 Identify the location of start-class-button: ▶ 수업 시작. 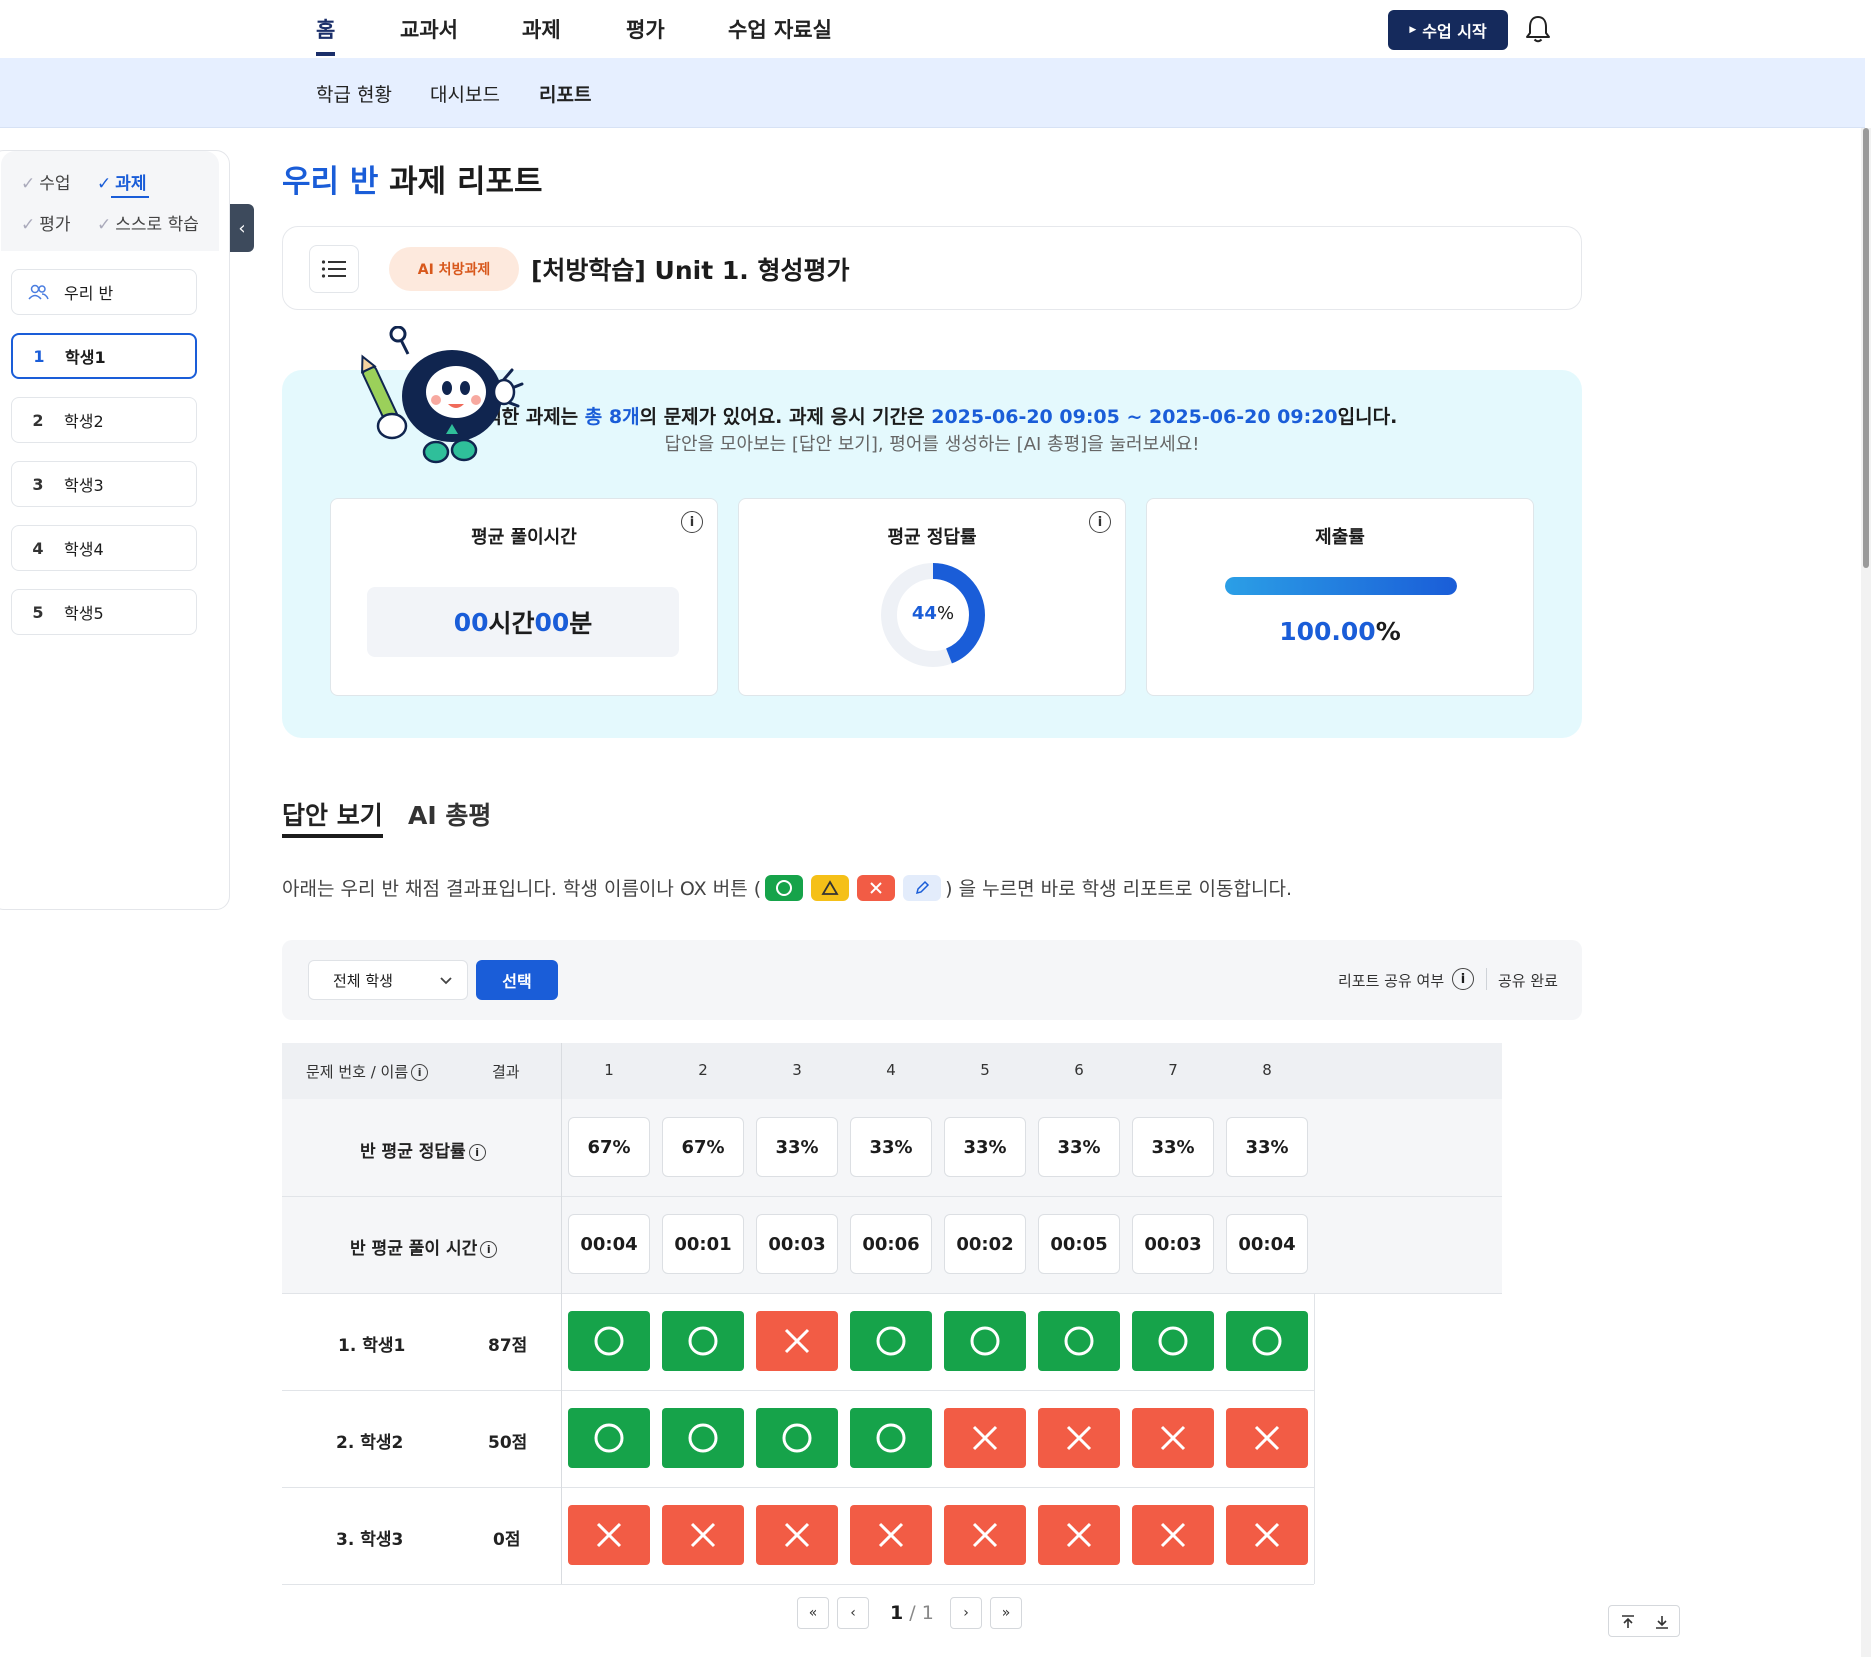
(1448, 30).